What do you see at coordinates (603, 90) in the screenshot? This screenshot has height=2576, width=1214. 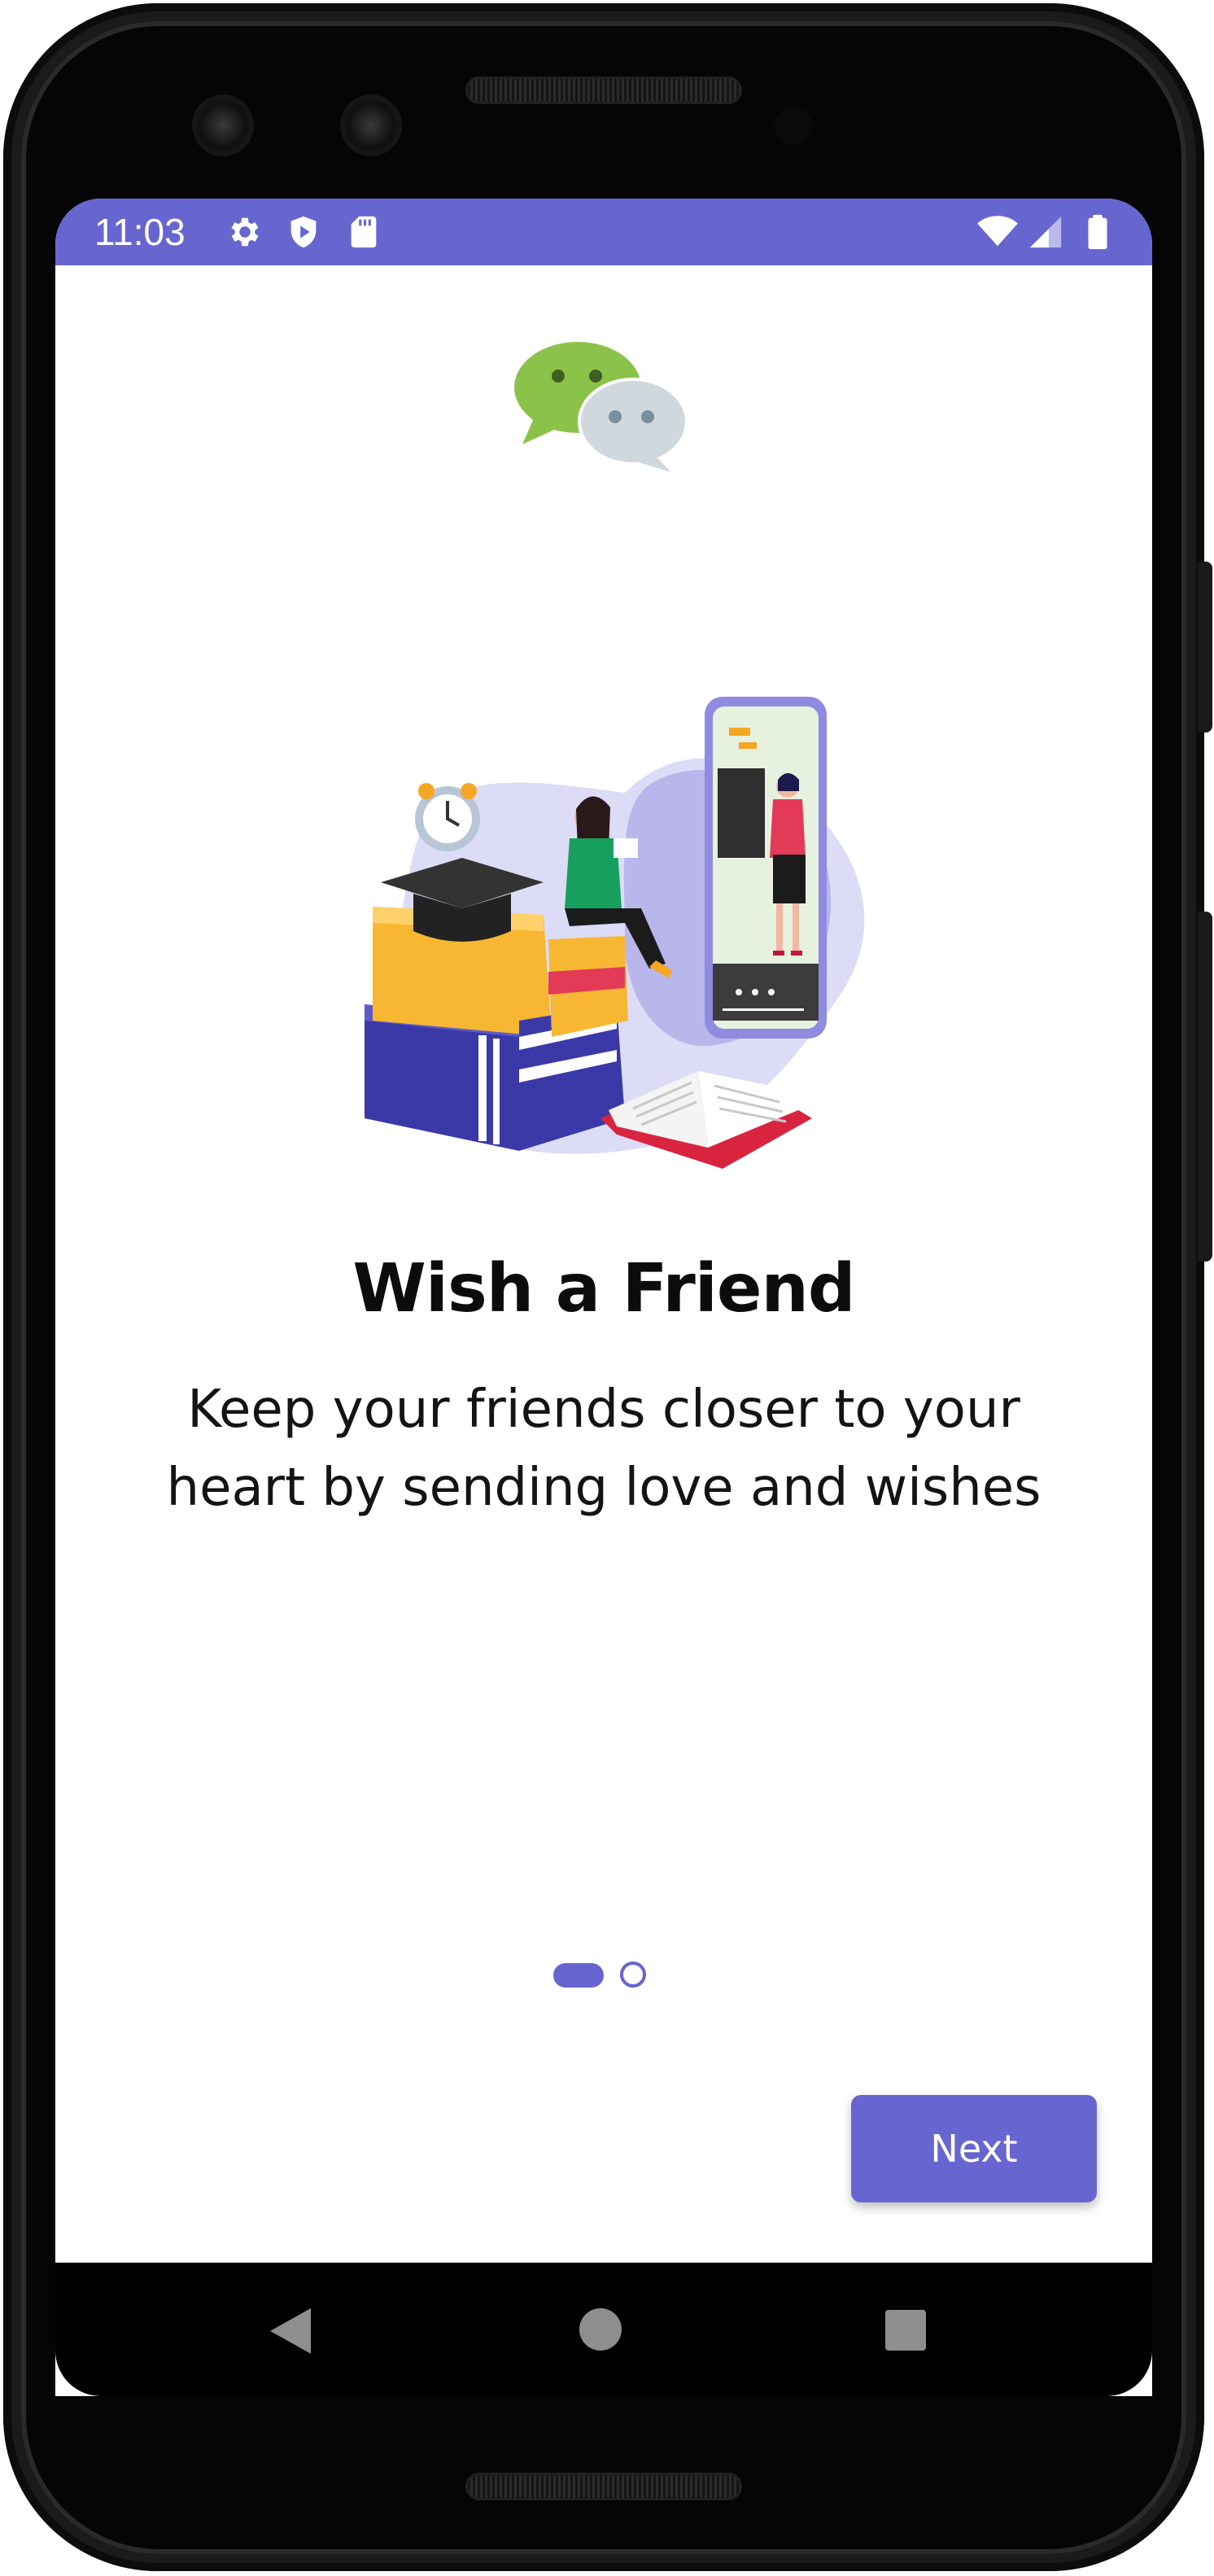 I see `earpiece-speaker` at bounding box center [603, 90].